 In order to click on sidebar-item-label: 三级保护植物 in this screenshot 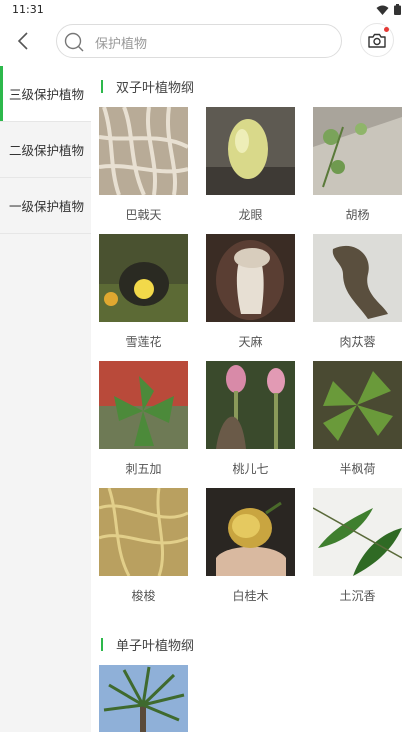, I will do `click(47, 94)`.